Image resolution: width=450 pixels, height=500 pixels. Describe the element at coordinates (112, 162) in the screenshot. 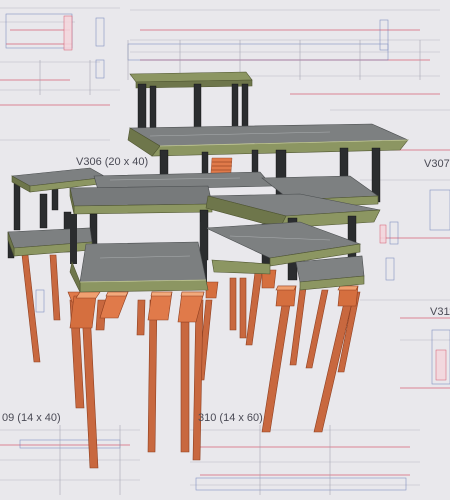

I see `beam-label-v306: V306 (20 x 40)` at that location.